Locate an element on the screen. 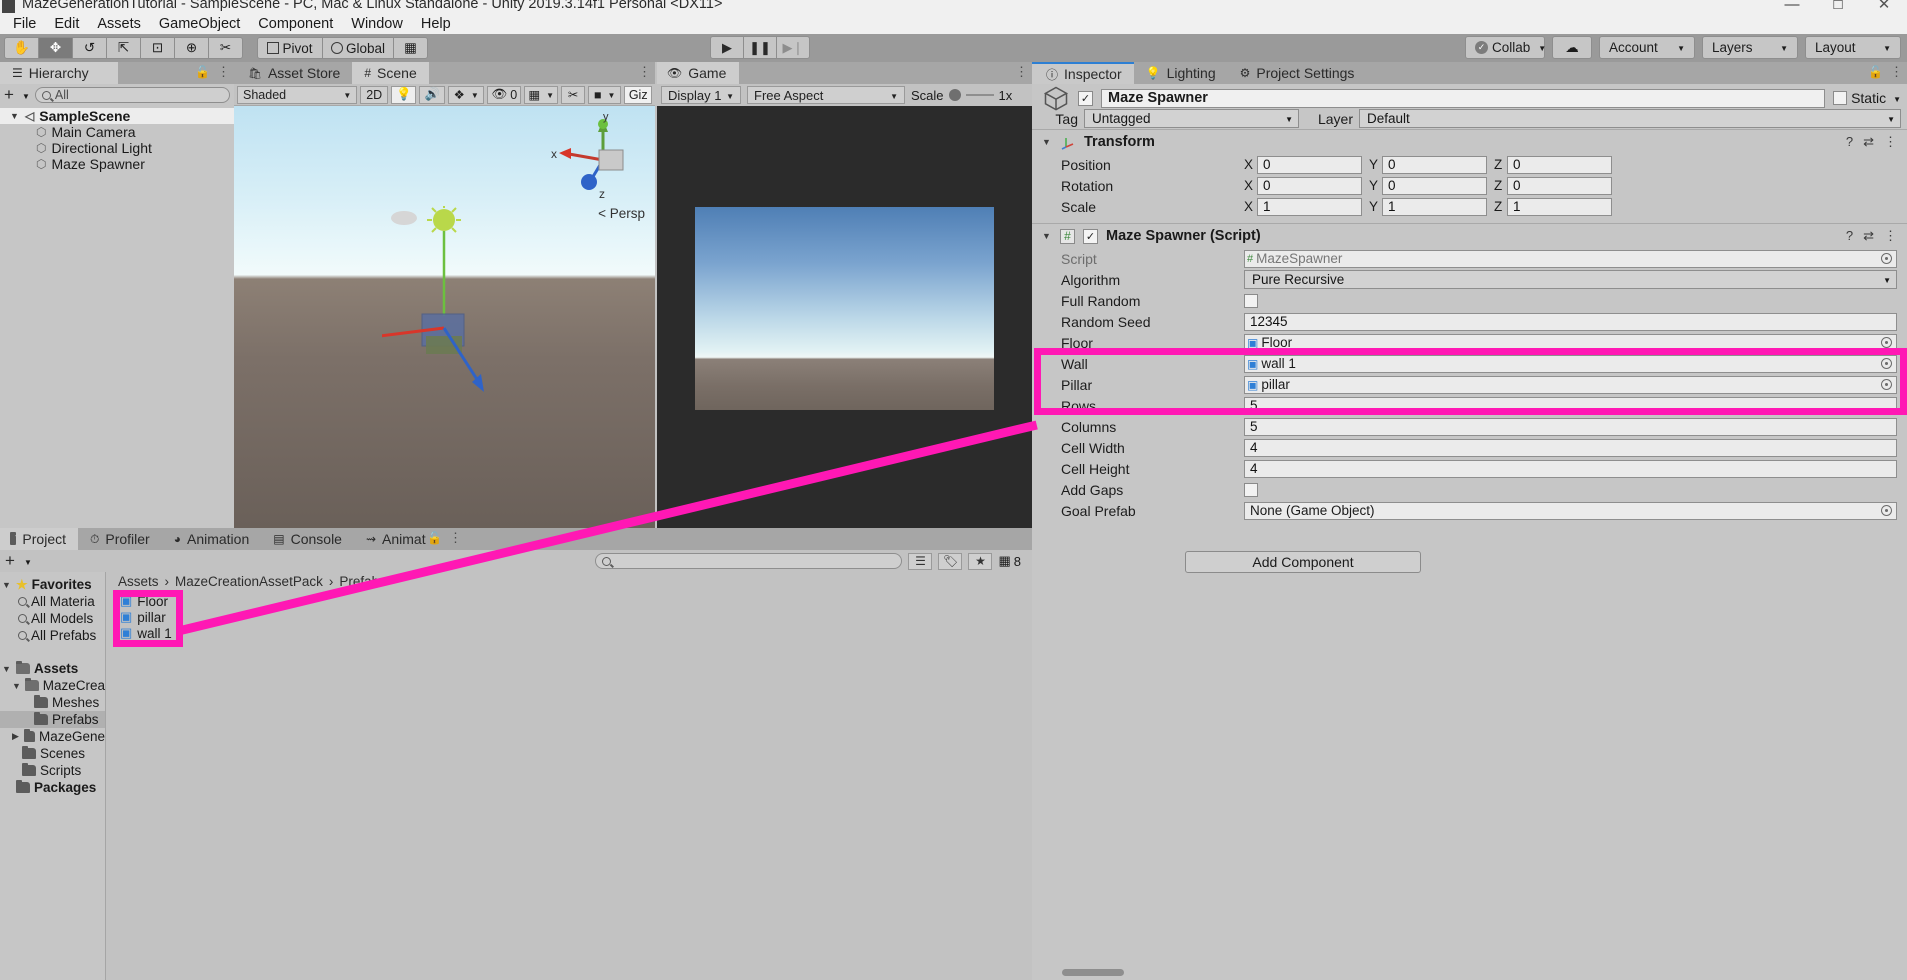 Image resolution: width=1907 pixels, height=980 pixels. project-search-input is located at coordinates (749, 561).